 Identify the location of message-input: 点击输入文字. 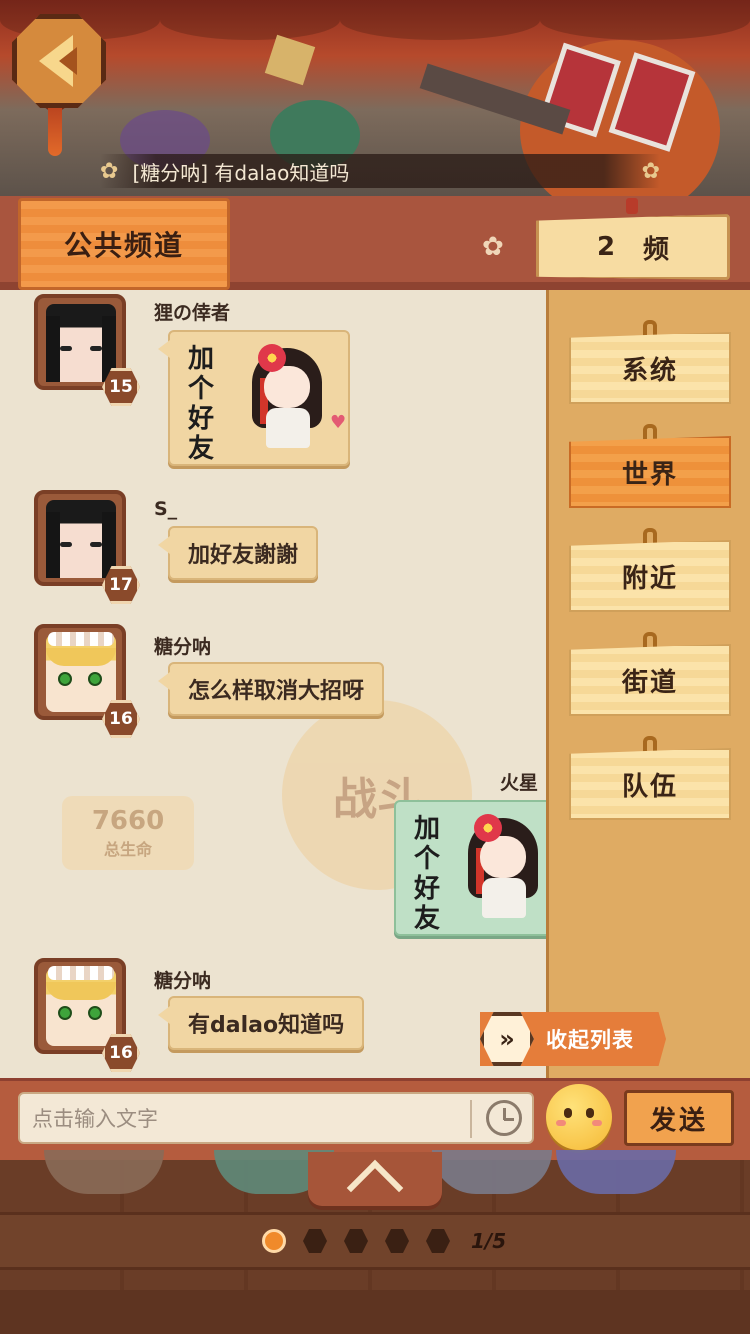
(276, 1118).